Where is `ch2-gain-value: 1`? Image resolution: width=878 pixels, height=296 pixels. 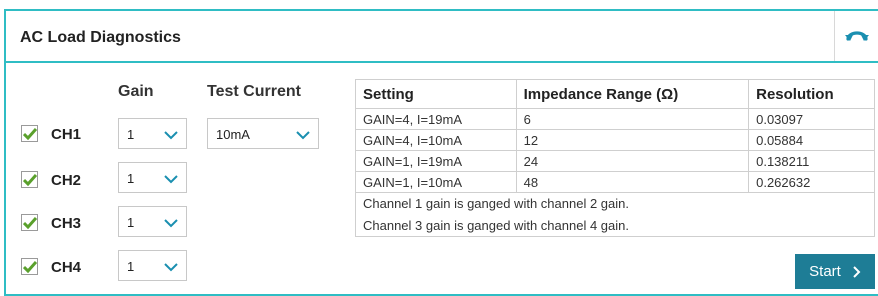
ch2-gain-value: 1 is located at coordinates (131, 178).